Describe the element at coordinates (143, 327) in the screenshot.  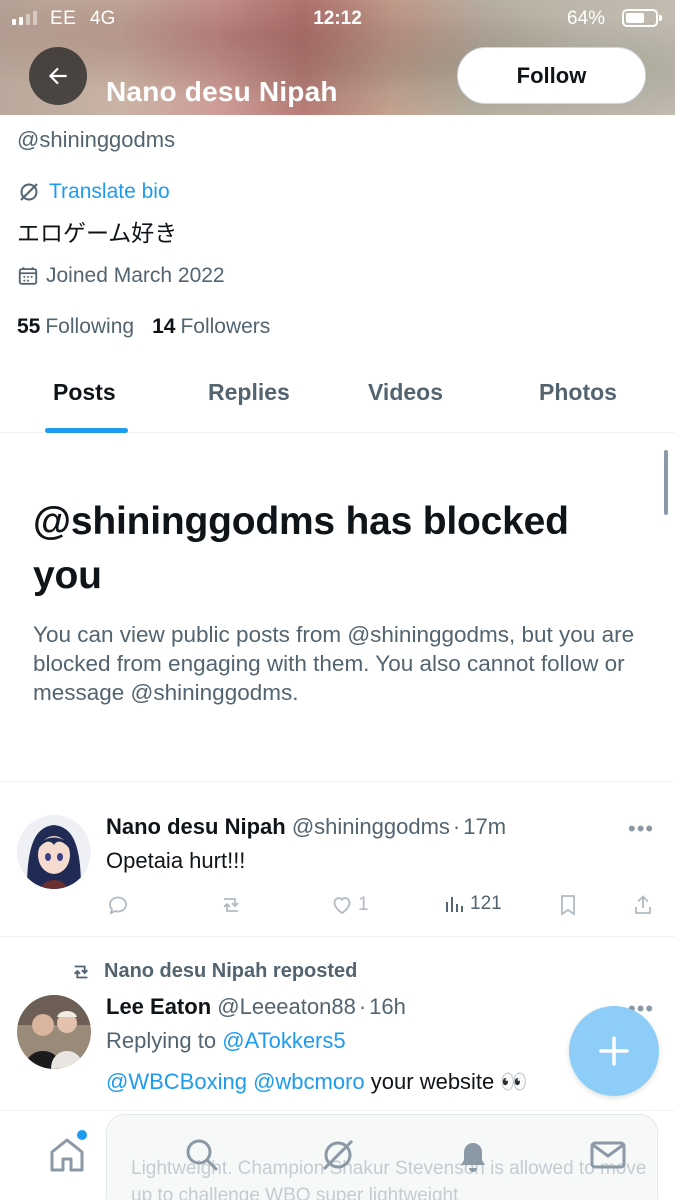
I see `follow-stats: 55 Following 14 Followers` at that location.